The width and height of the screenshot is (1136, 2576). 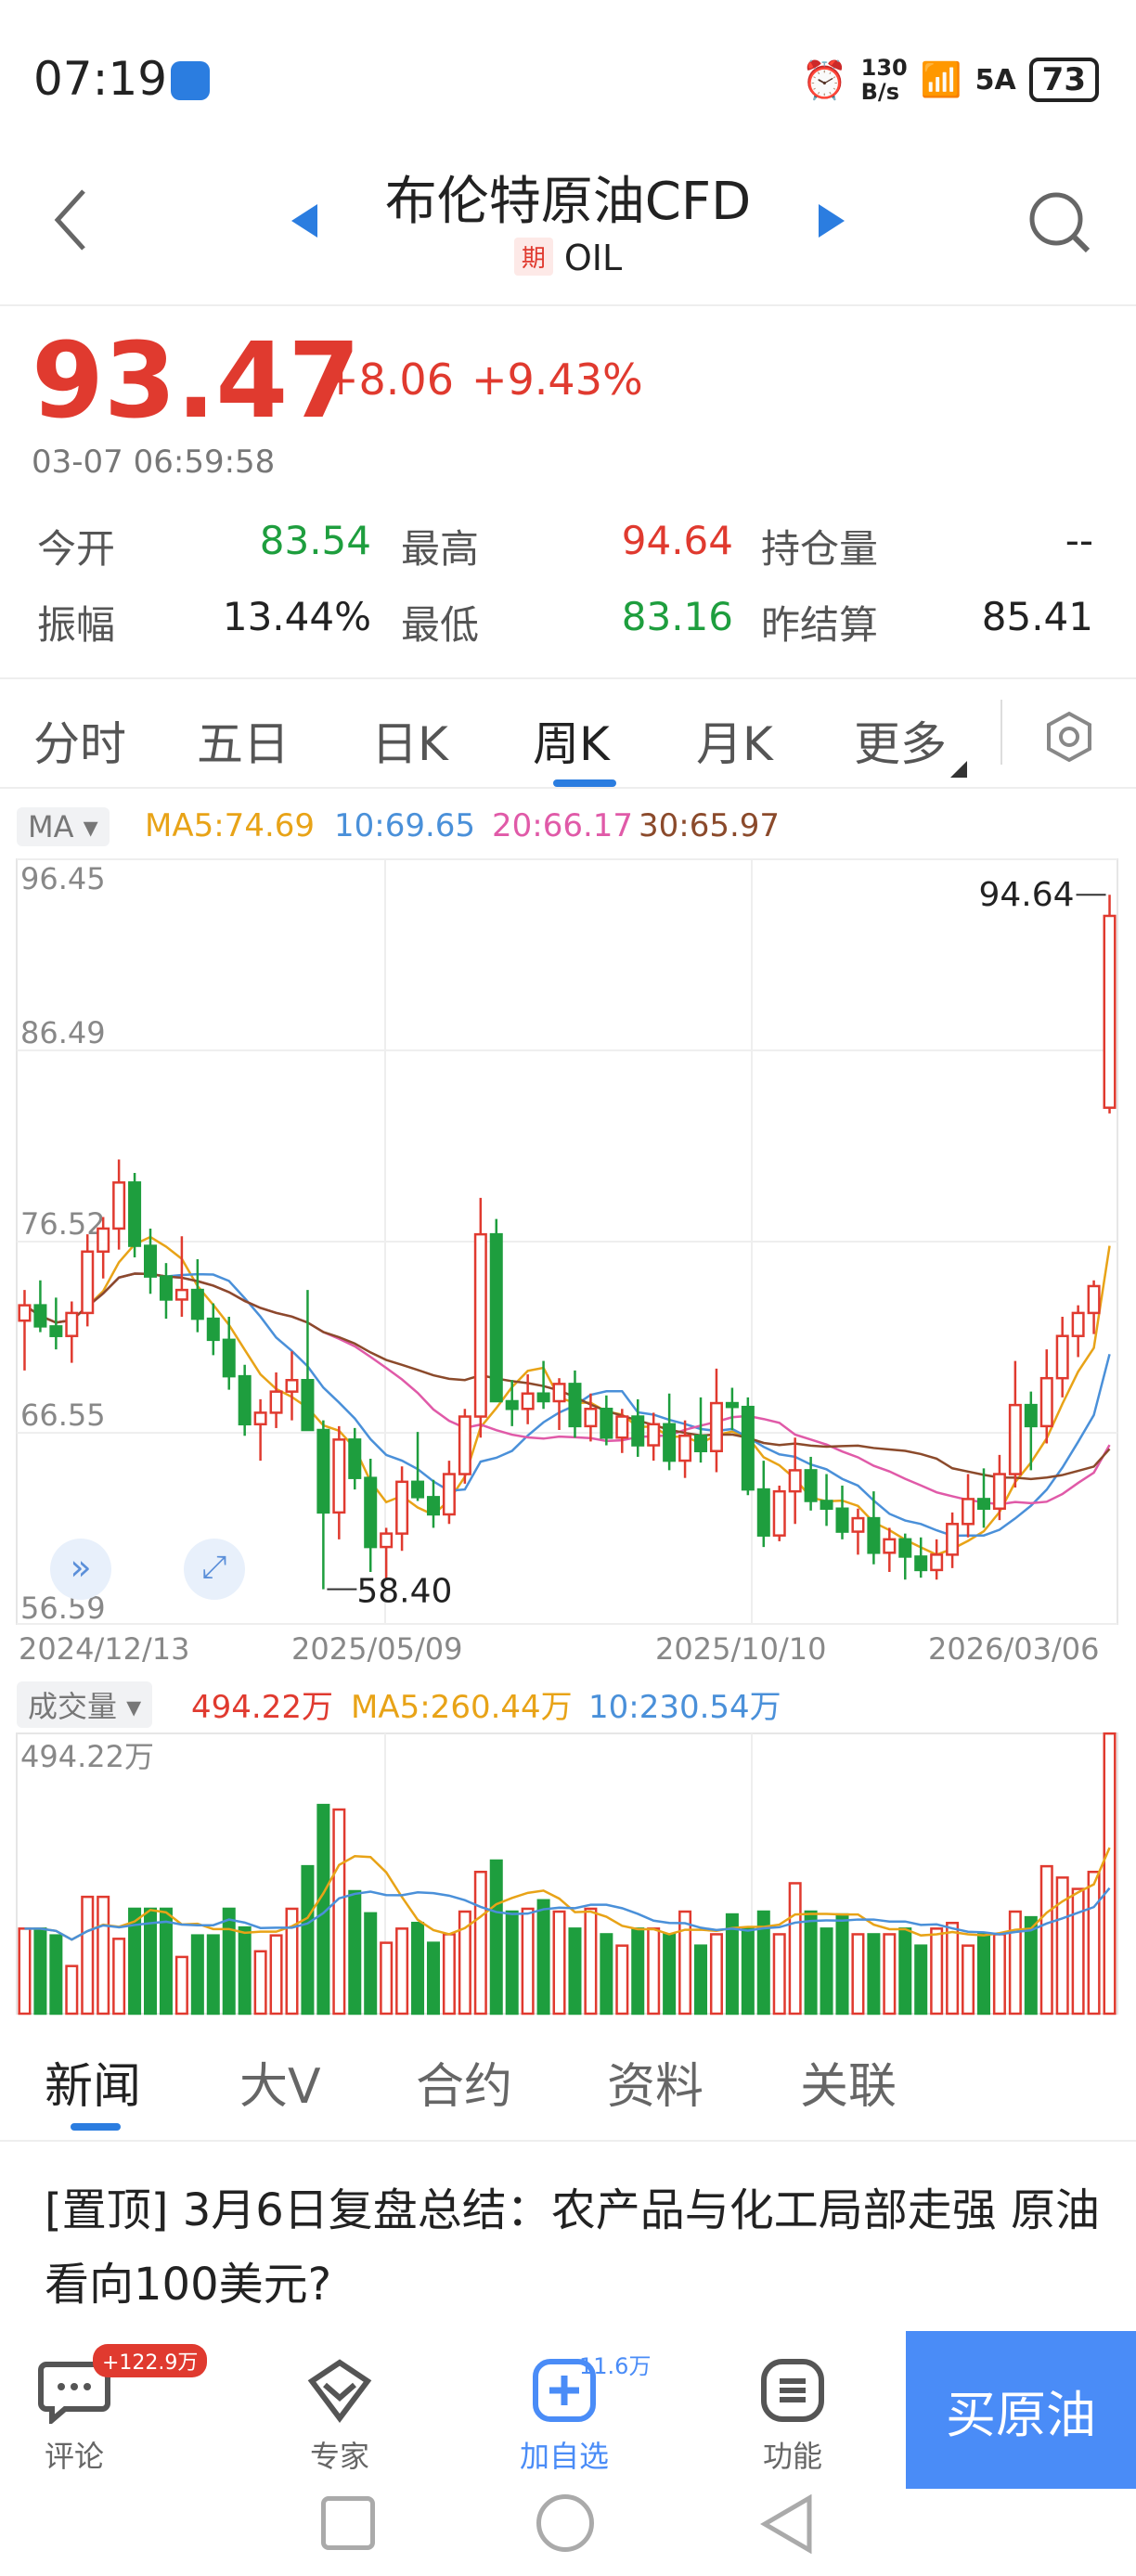 What do you see at coordinates (567, 1405) in the screenshot?
I see `ma10-line` at bounding box center [567, 1405].